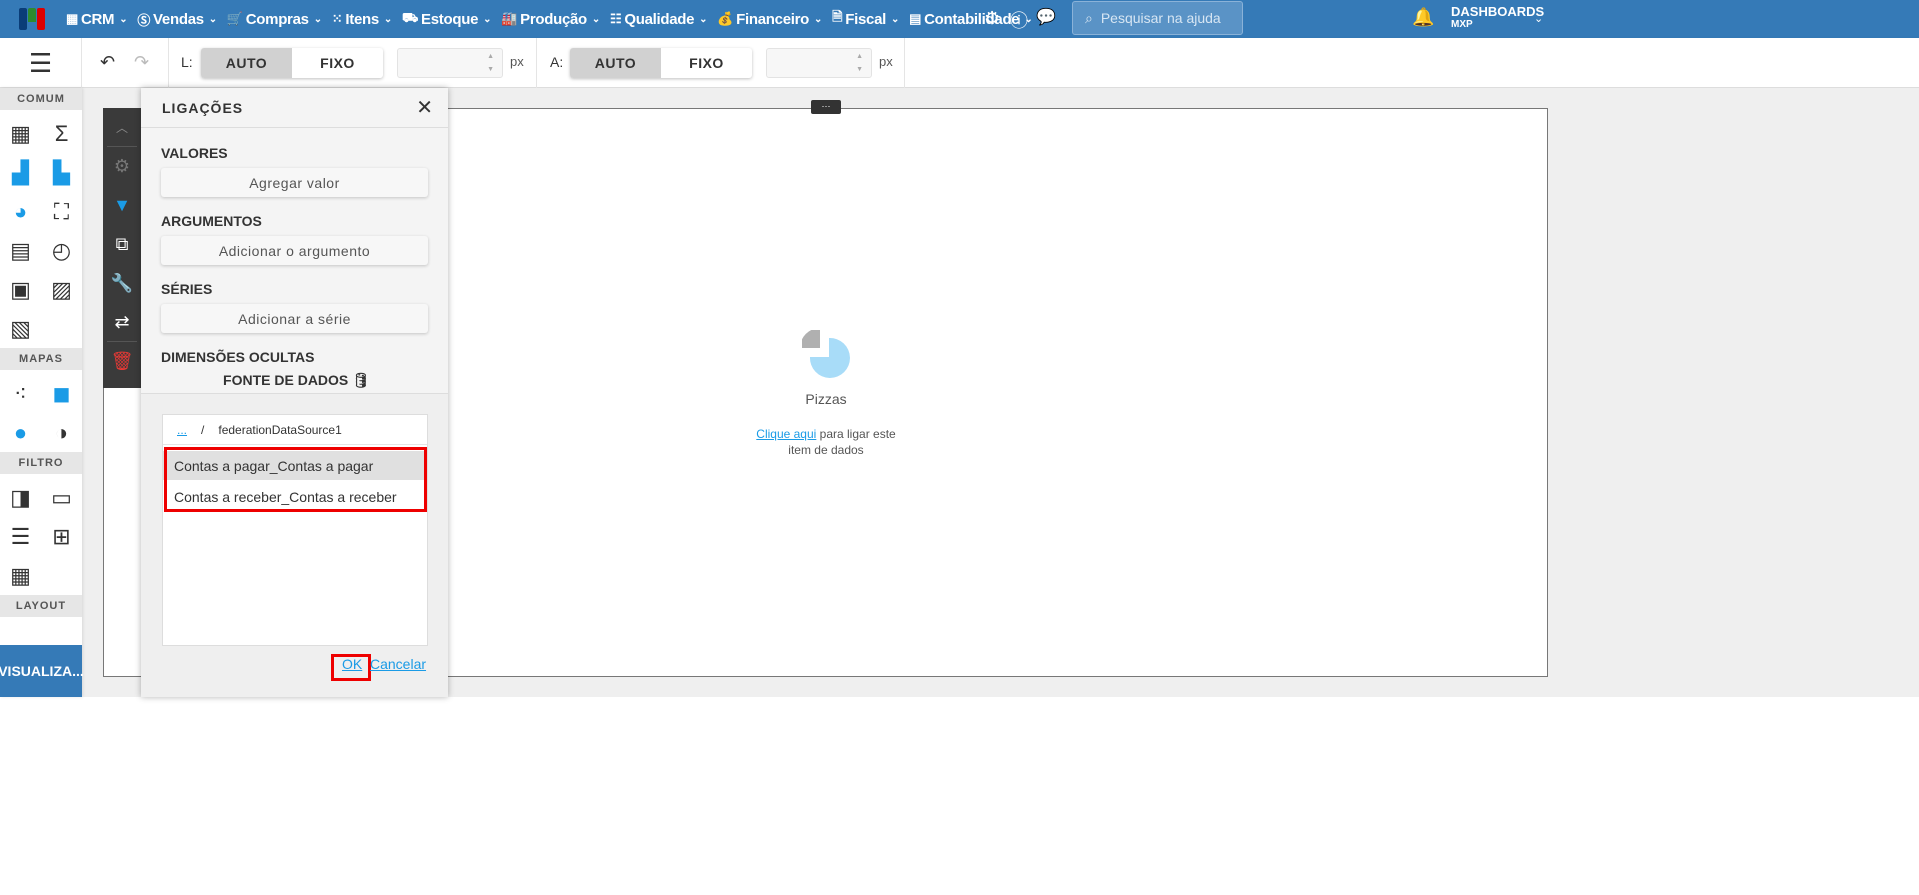 The width and height of the screenshot is (1919, 895). I want to click on redo-icon: ↷, so click(141, 62).